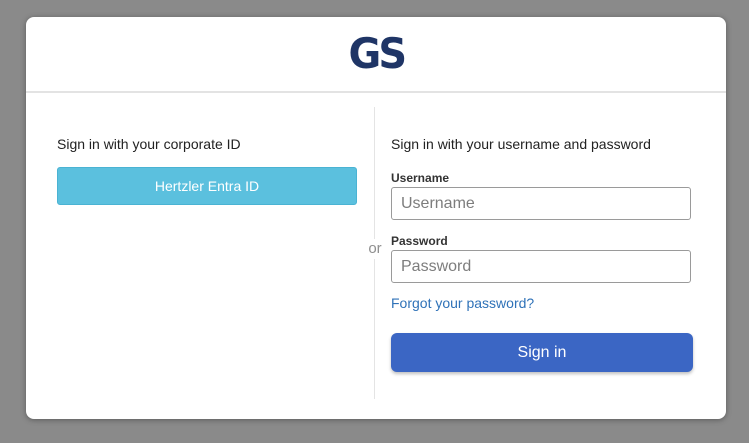  Describe the element at coordinates (375, 249) in the screenshot. I see `or-separator: or` at that location.